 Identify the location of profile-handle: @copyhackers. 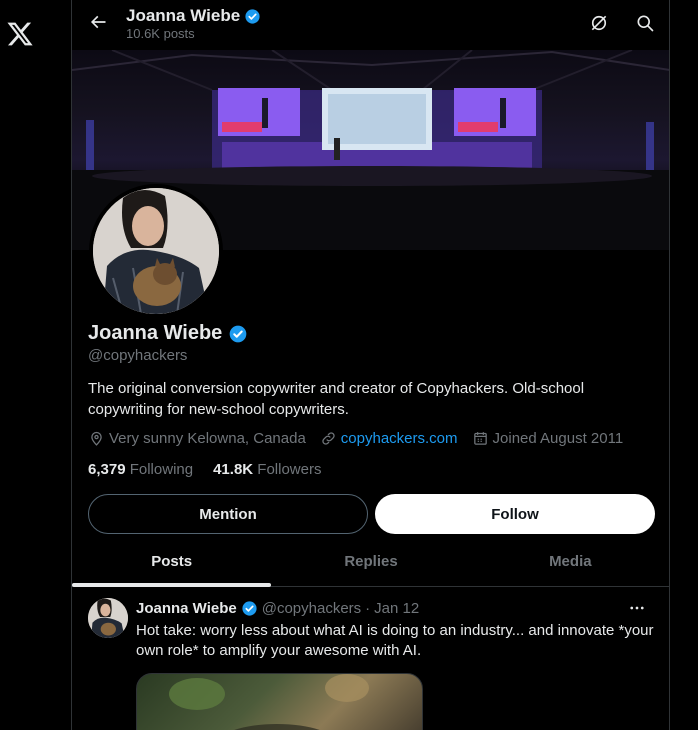
(138, 355).